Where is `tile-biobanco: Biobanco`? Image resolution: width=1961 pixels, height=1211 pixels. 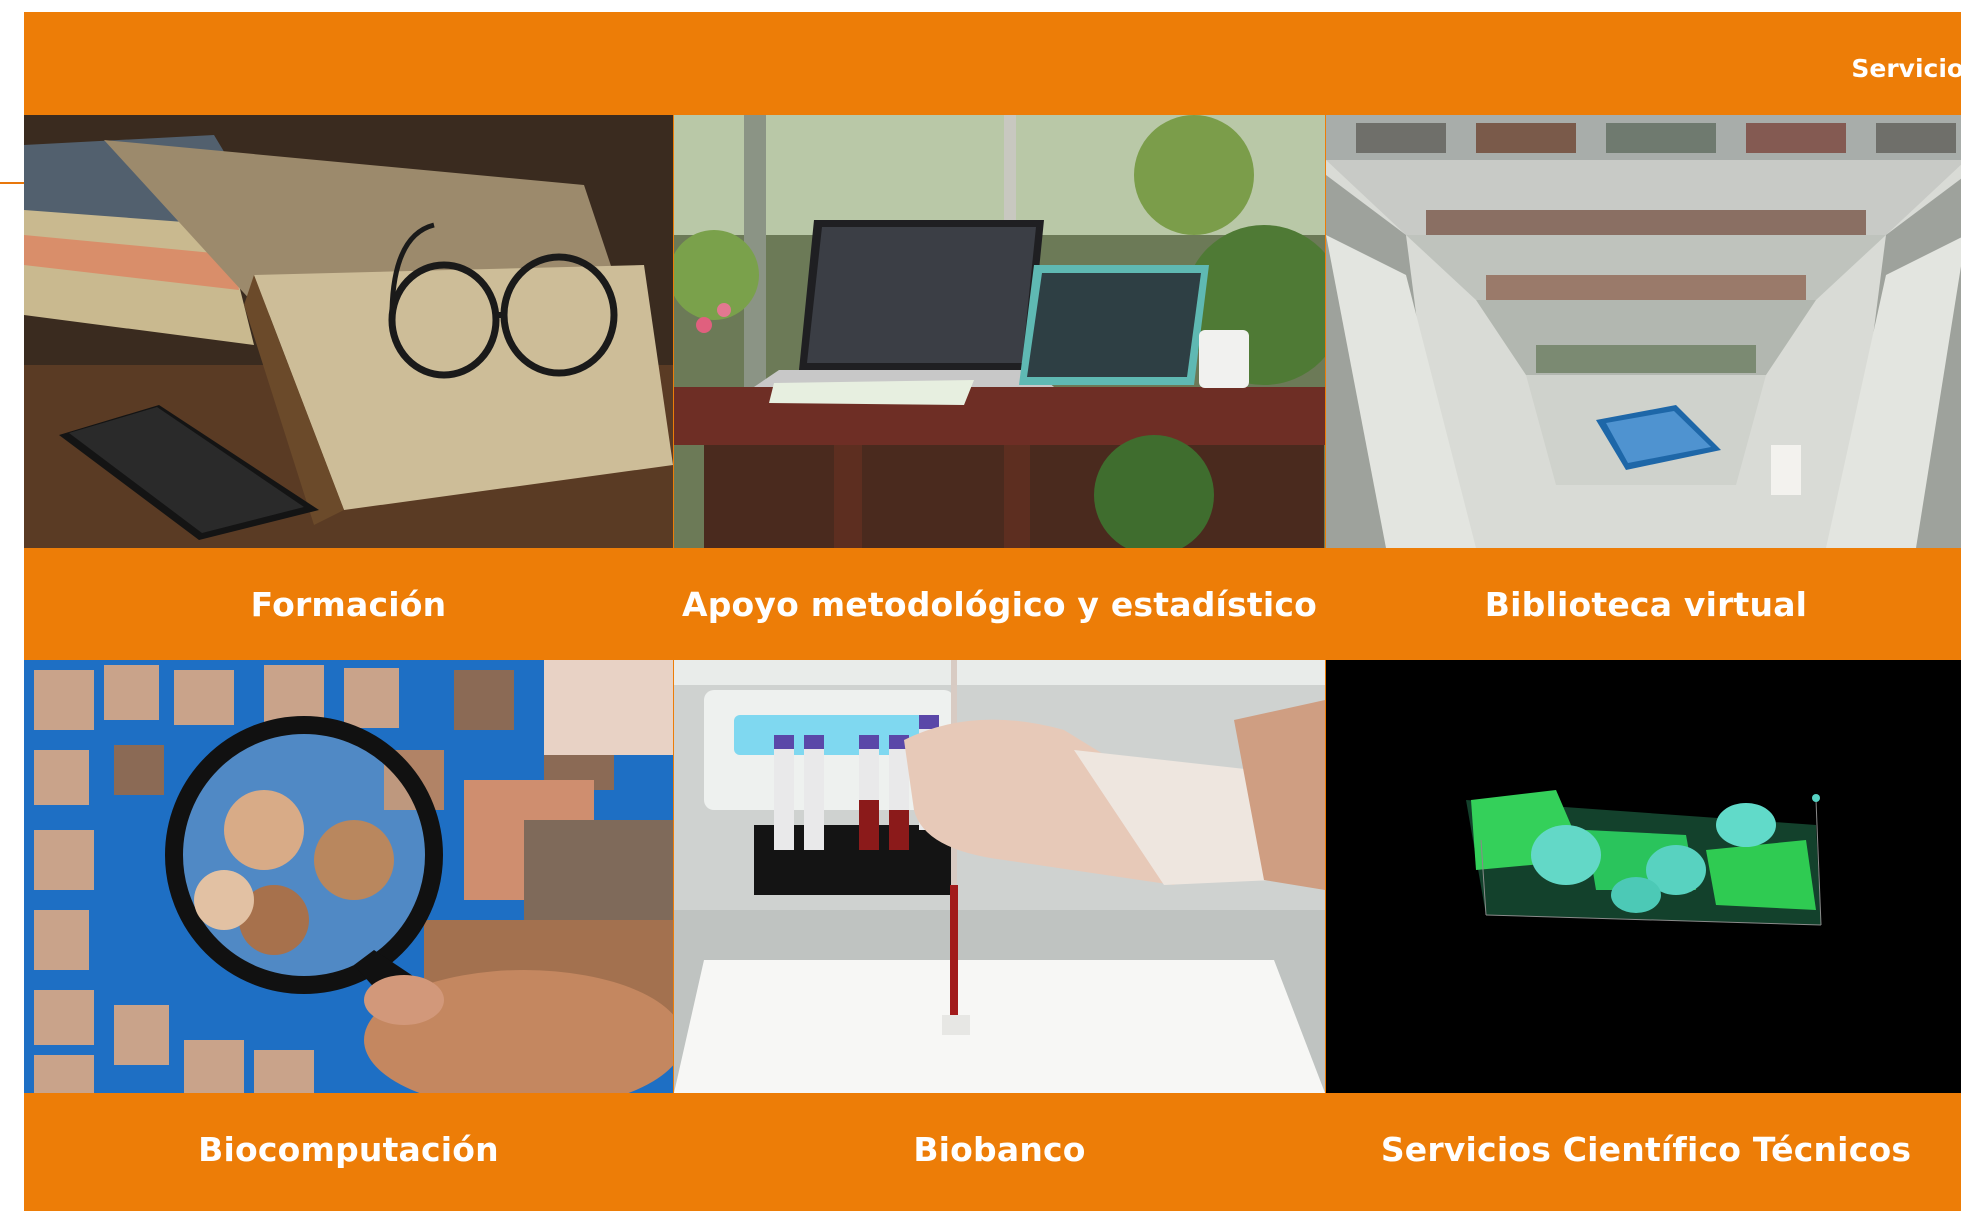 tile-biobanco: Biobanco is located at coordinates (999, 932).